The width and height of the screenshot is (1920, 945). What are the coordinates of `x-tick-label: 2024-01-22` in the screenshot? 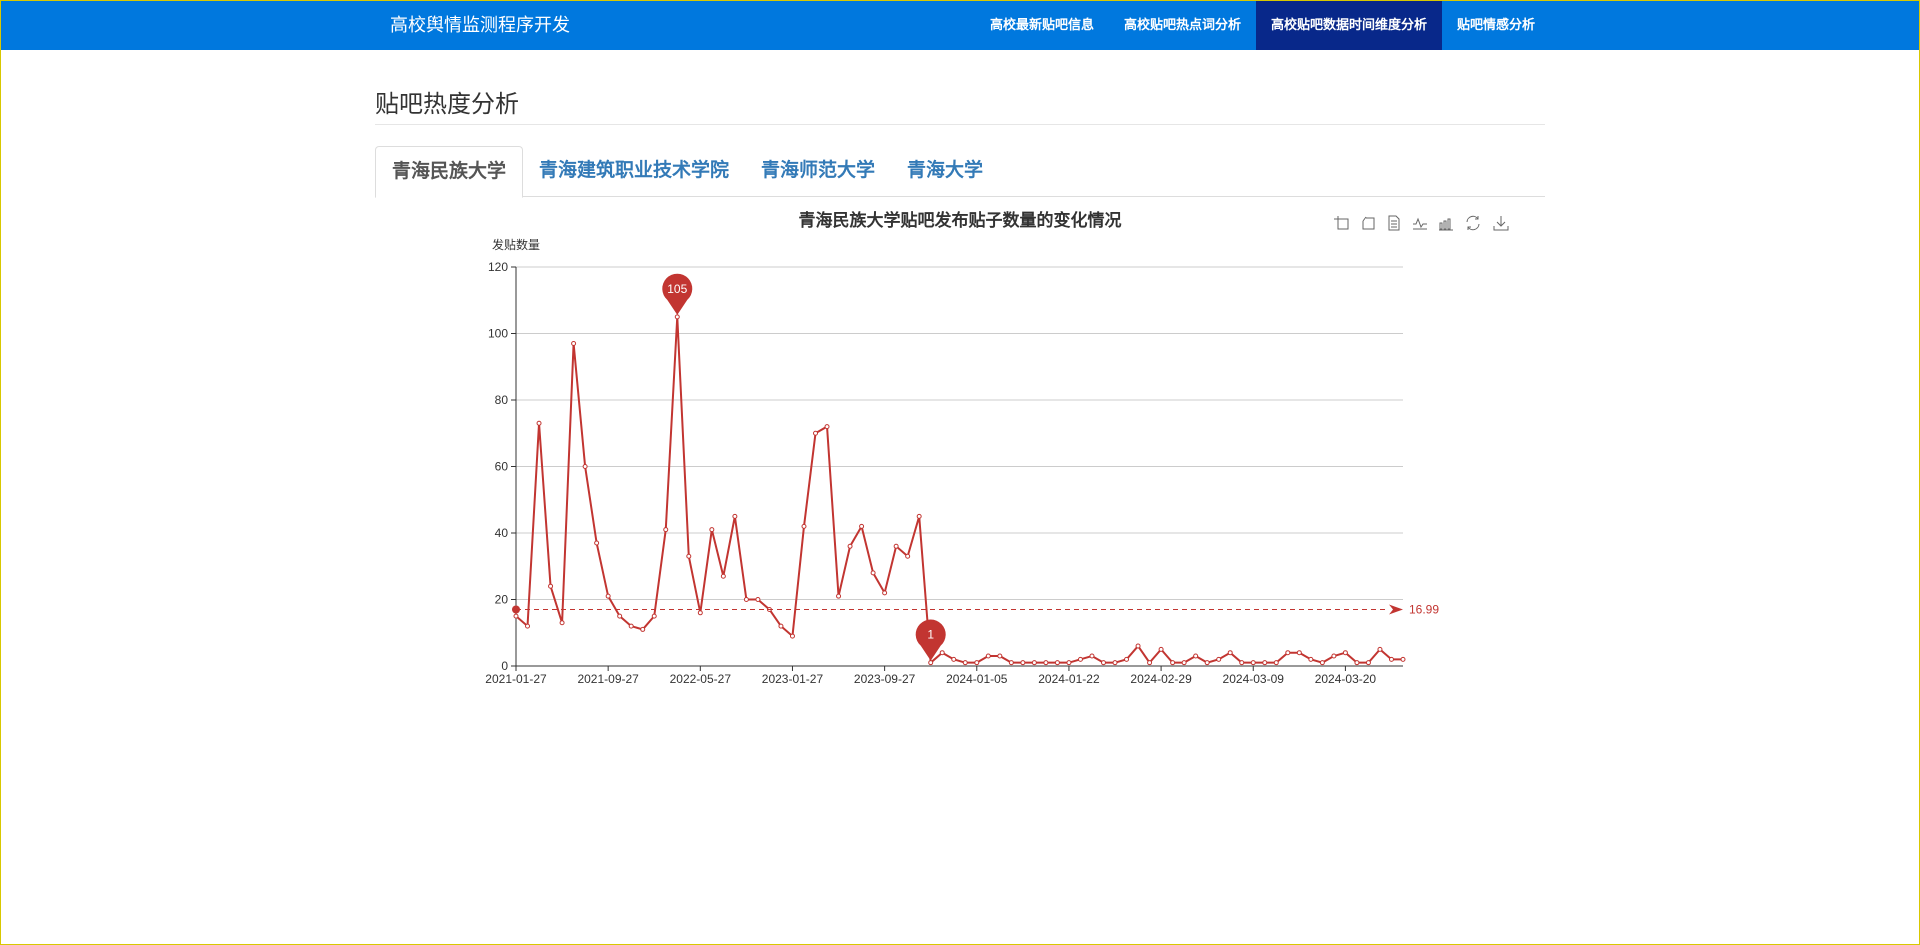 It's located at (1069, 679).